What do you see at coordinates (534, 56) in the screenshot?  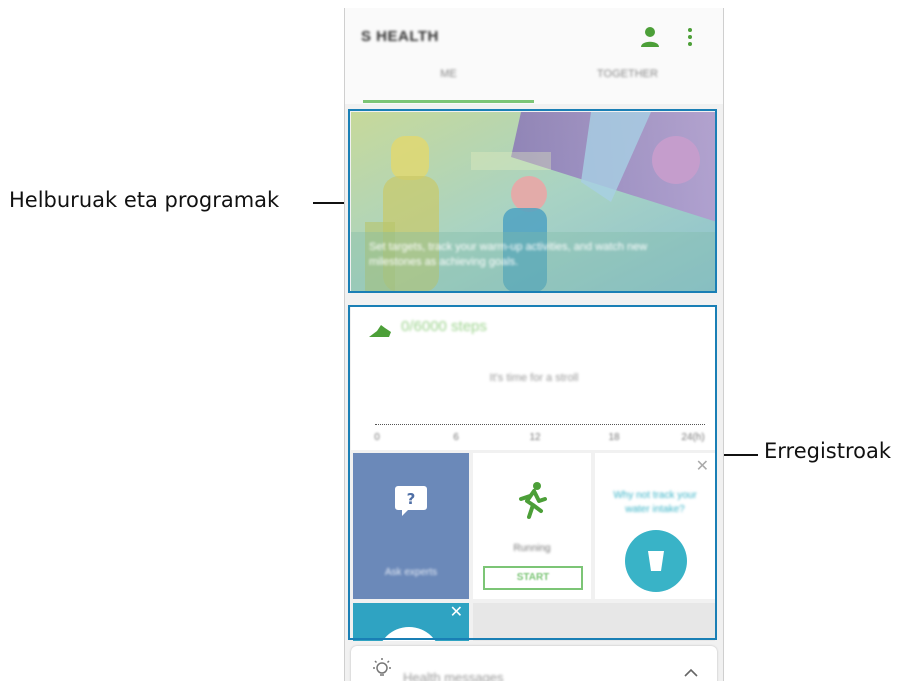 I see `app-bar: S HEALTH ME TOGETHER` at bounding box center [534, 56].